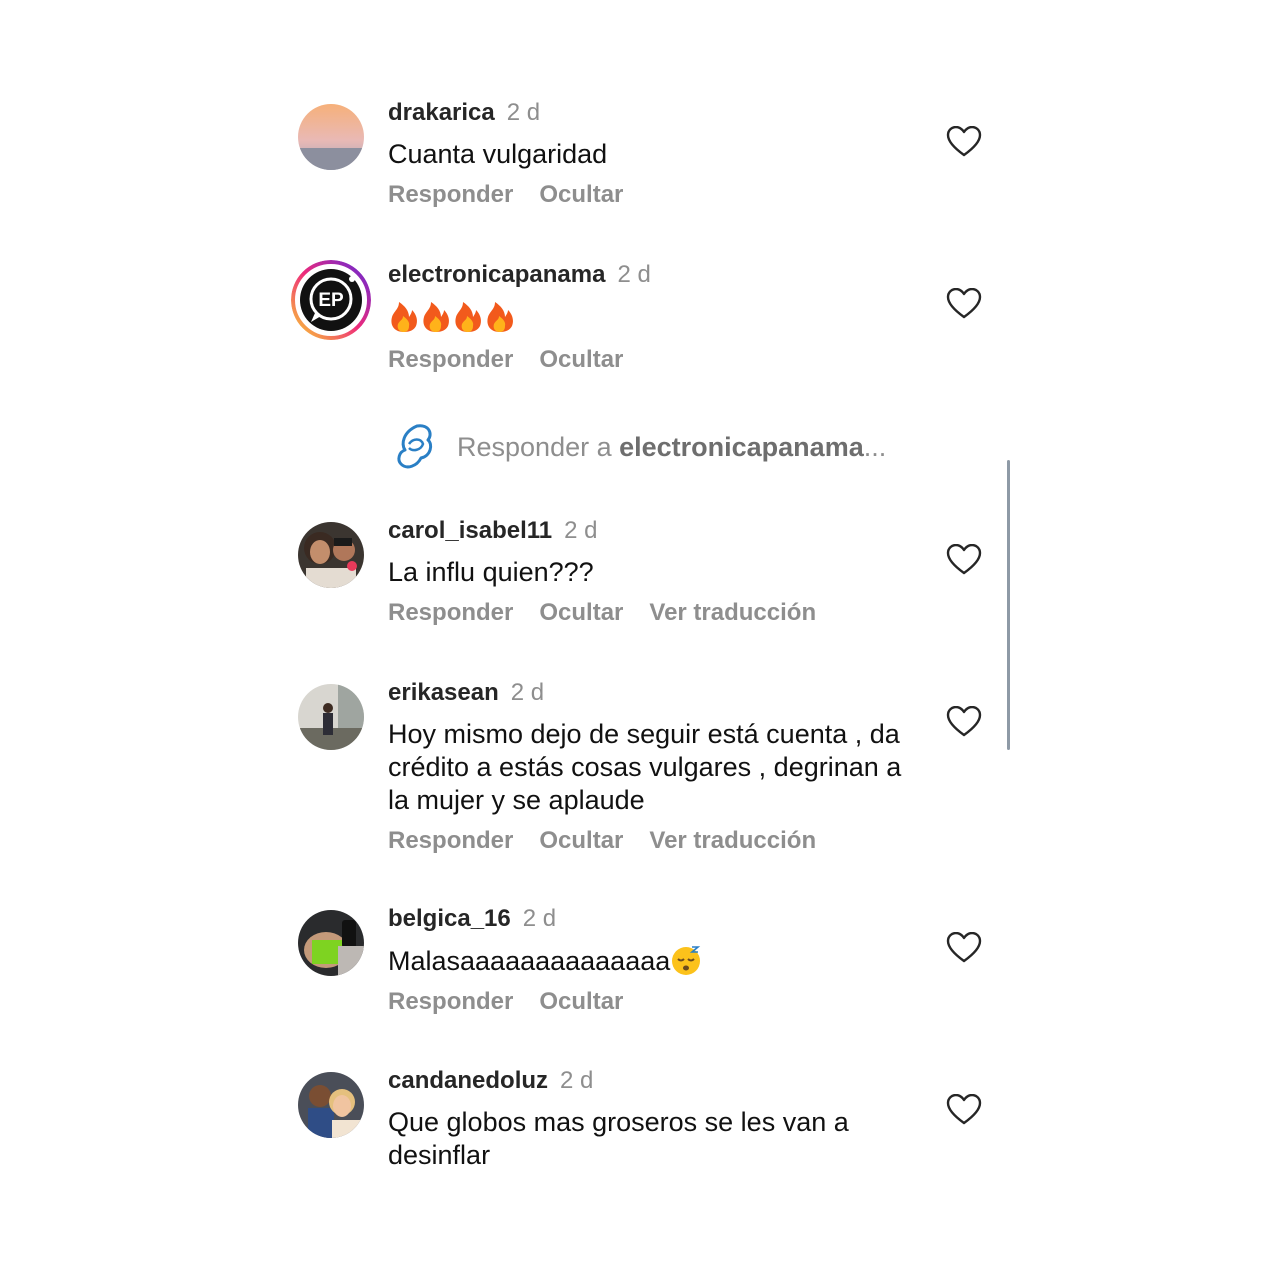 This screenshot has height=1280, width=1280. Describe the element at coordinates (491, 572) in the screenshot. I see `comment-text: La influ quien???` at that location.